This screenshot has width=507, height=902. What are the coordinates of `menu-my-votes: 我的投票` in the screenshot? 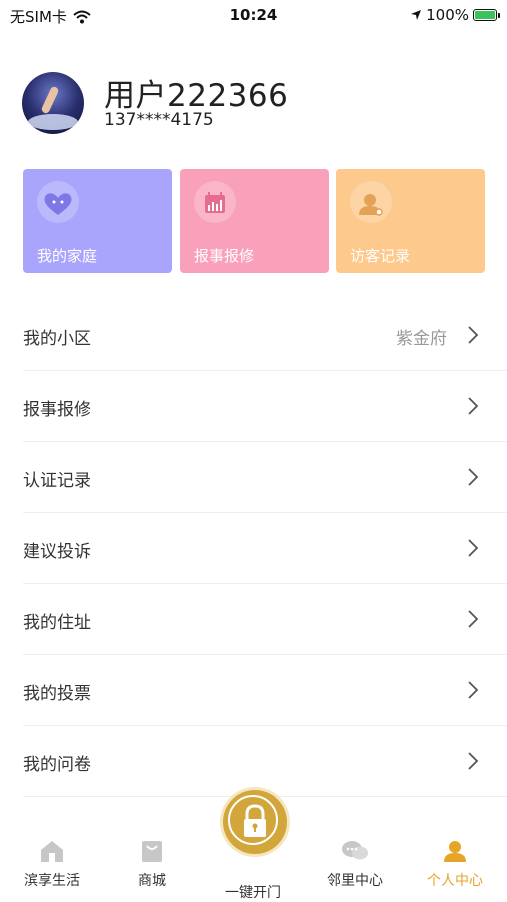 It's located at (265, 690).